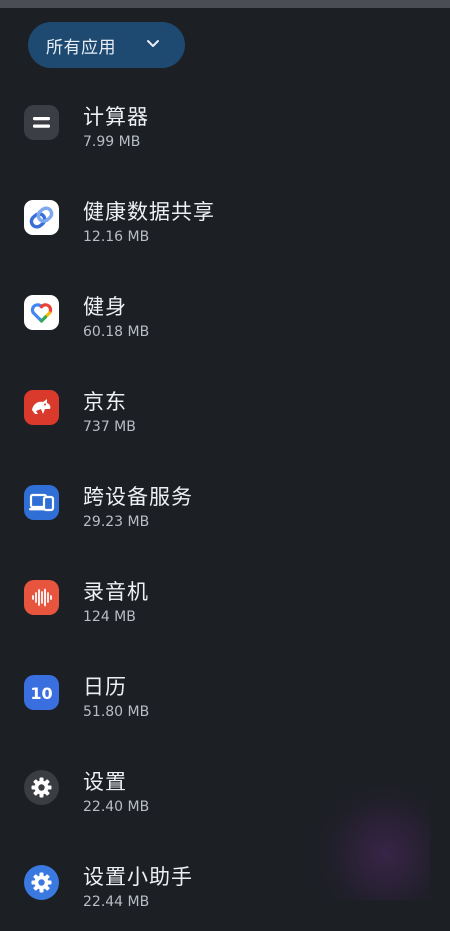 Image resolution: width=450 pixels, height=931 pixels. I want to click on jd-dog-icon, so click(41, 407).